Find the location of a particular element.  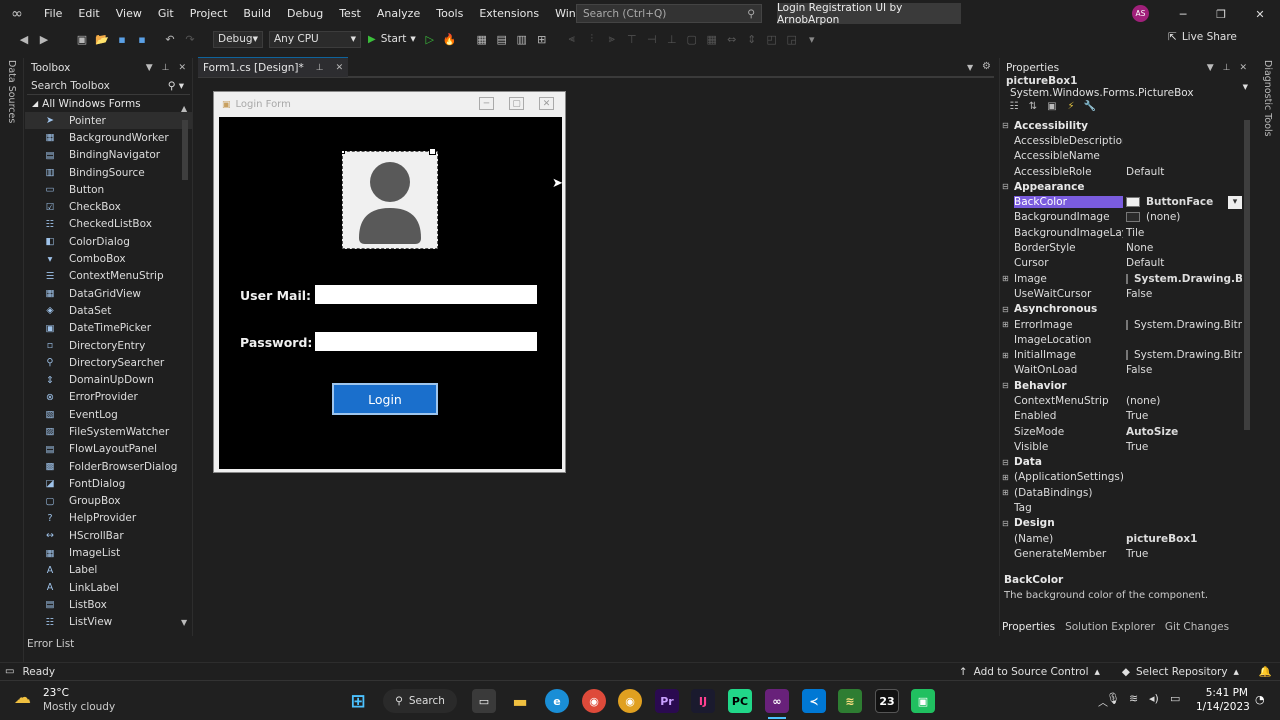

menu-extensions: Extensions is located at coordinates (509, 14).